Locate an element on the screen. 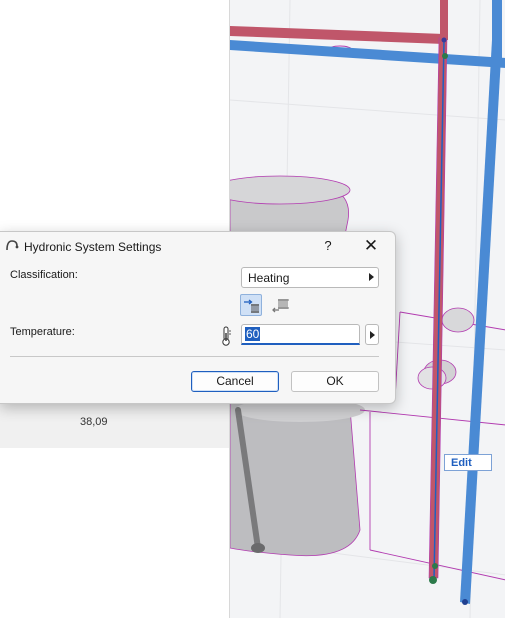 The width and height of the screenshot is (505, 618). ok-button: OK is located at coordinates (335, 381).